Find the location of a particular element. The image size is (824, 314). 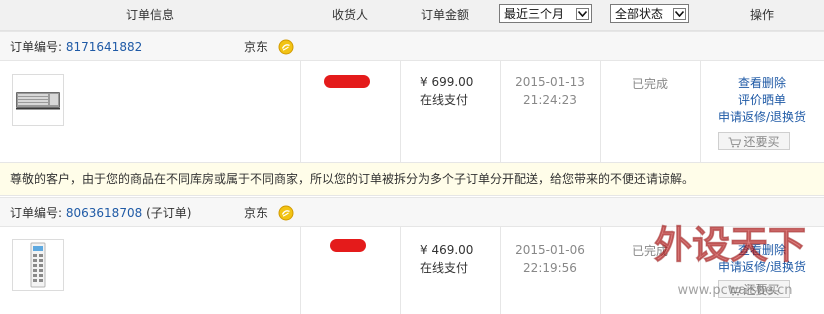

order-datetime: 2015-01-13 21:24:23 is located at coordinates (550, 91).